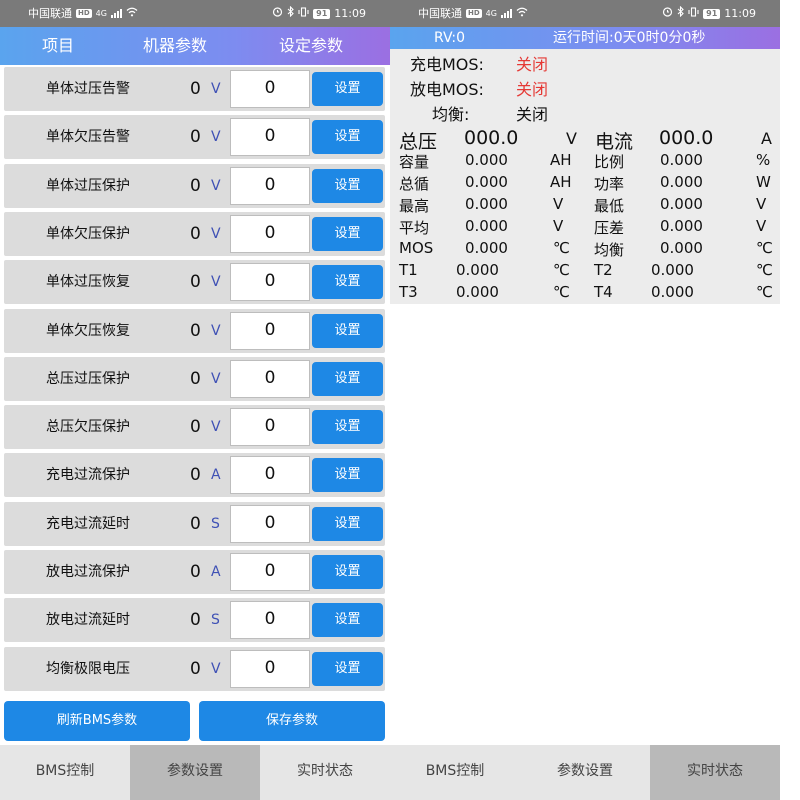  What do you see at coordinates (194, 330) in the screenshot?
I see `param-row: 单体欠压恢复 0 V 0 设置` at bounding box center [194, 330].